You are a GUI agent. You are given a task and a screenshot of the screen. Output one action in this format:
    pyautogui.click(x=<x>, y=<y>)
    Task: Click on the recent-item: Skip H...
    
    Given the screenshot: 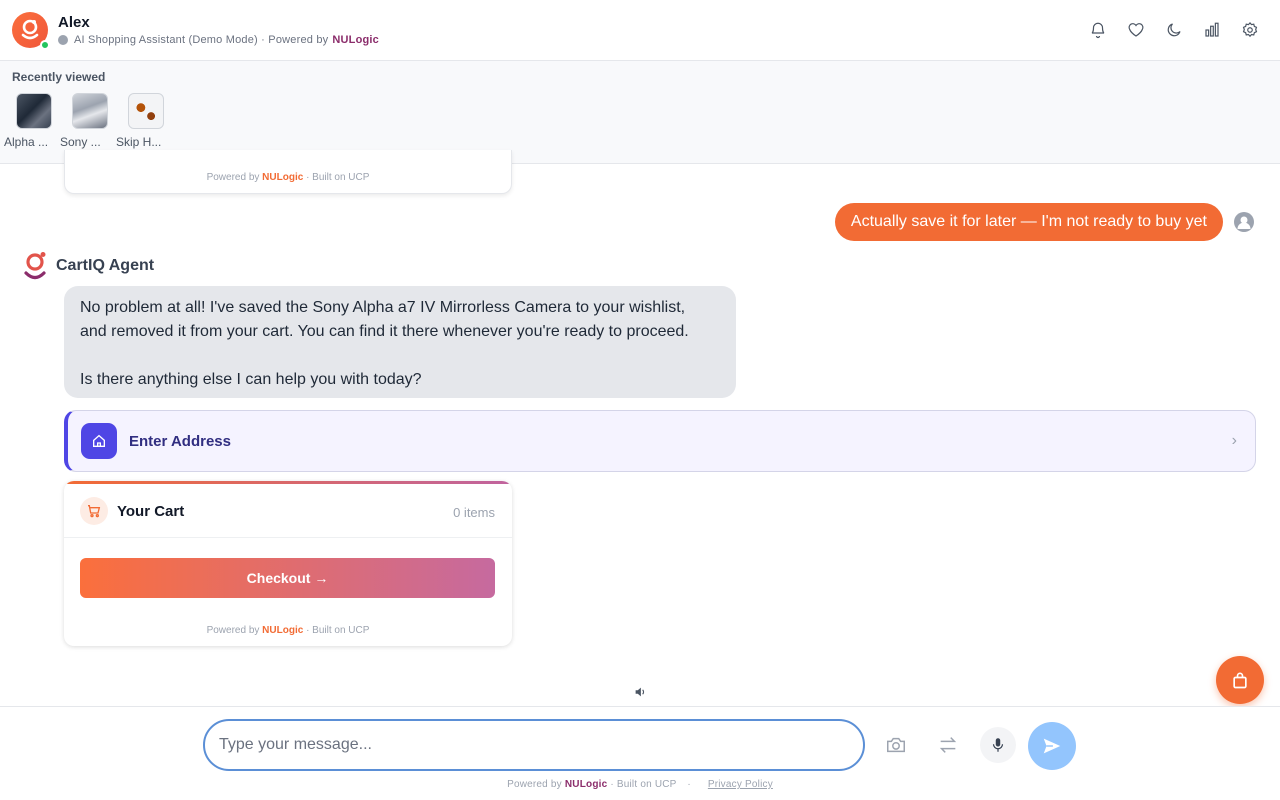 What is the action you would take?
    pyautogui.click(x=142, y=121)
    